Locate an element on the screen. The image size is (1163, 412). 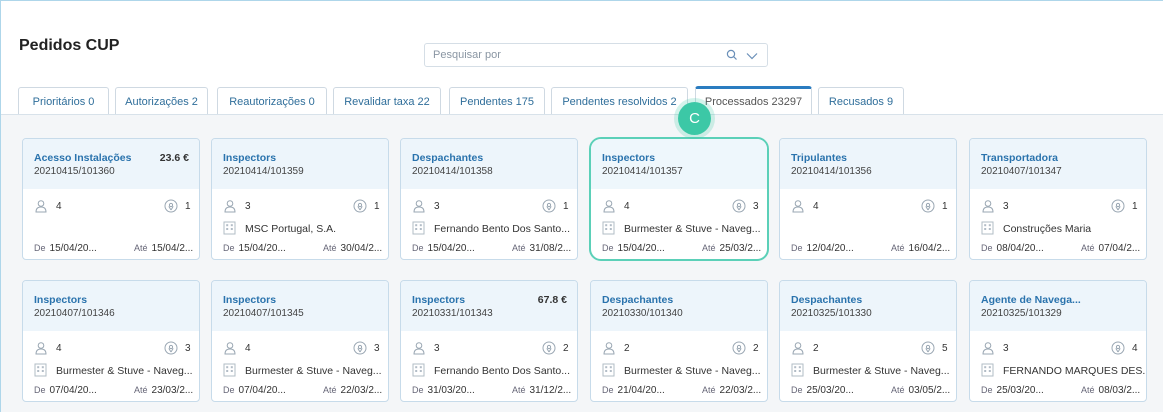
chevron-down-icon is located at coordinates (752, 56).